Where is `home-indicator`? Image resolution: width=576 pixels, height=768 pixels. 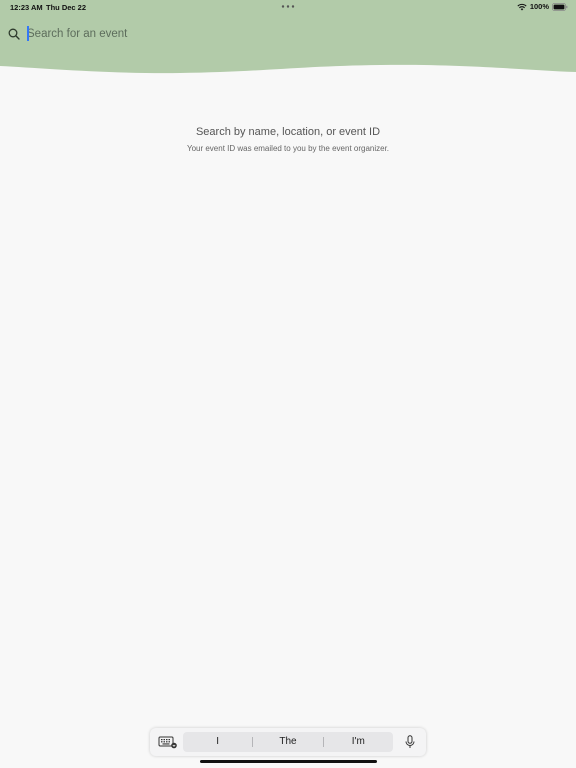
home-indicator is located at coordinates (288, 761).